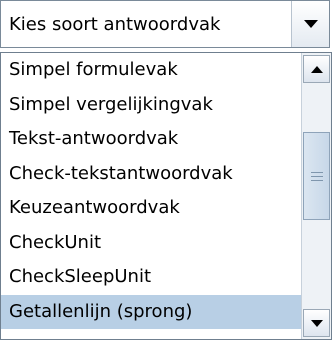  I want to click on list-item: Tekst-antwoordvak, so click(151, 139).